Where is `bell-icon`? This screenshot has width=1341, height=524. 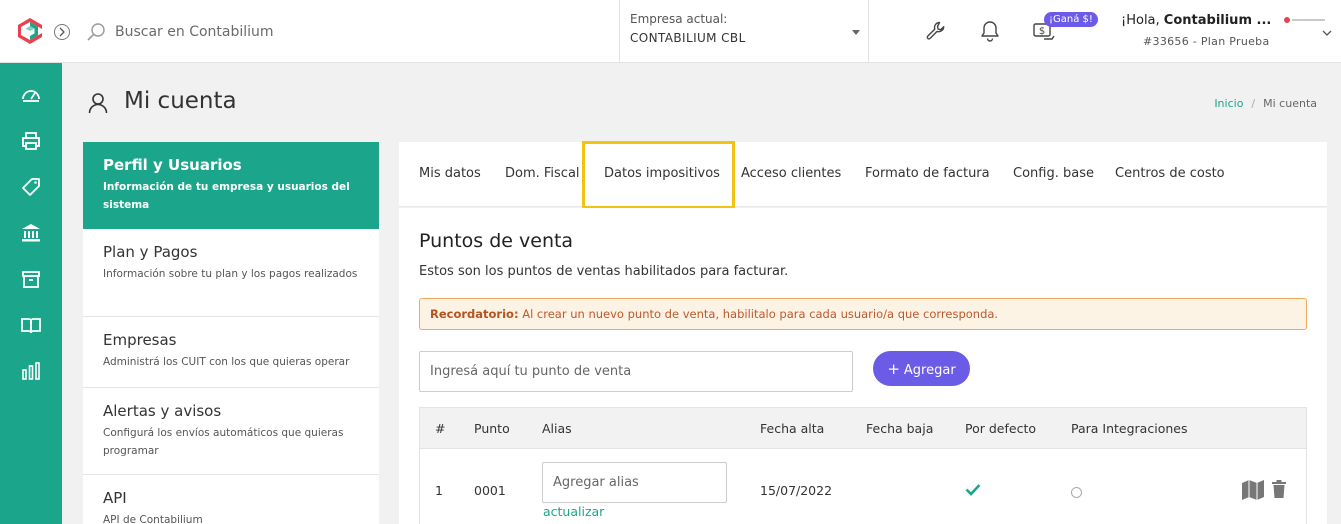
bell-icon is located at coordinates (990, 31).